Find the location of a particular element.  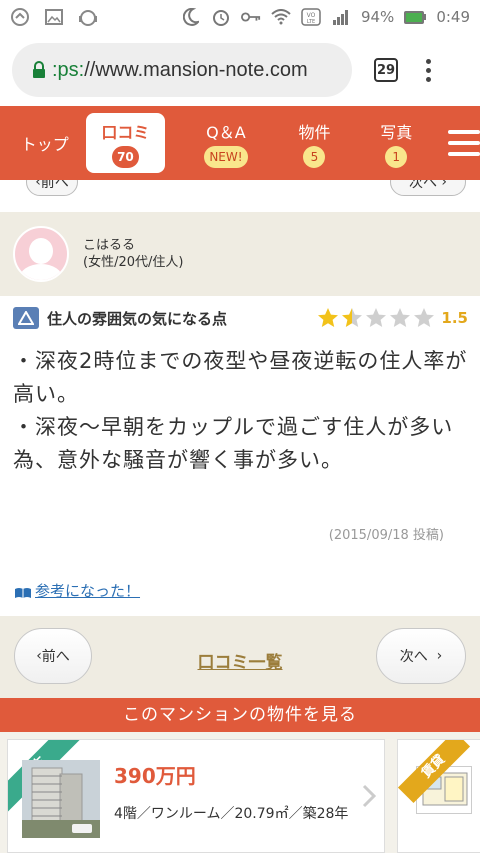

book-icon is located at coordinates (23, 591).